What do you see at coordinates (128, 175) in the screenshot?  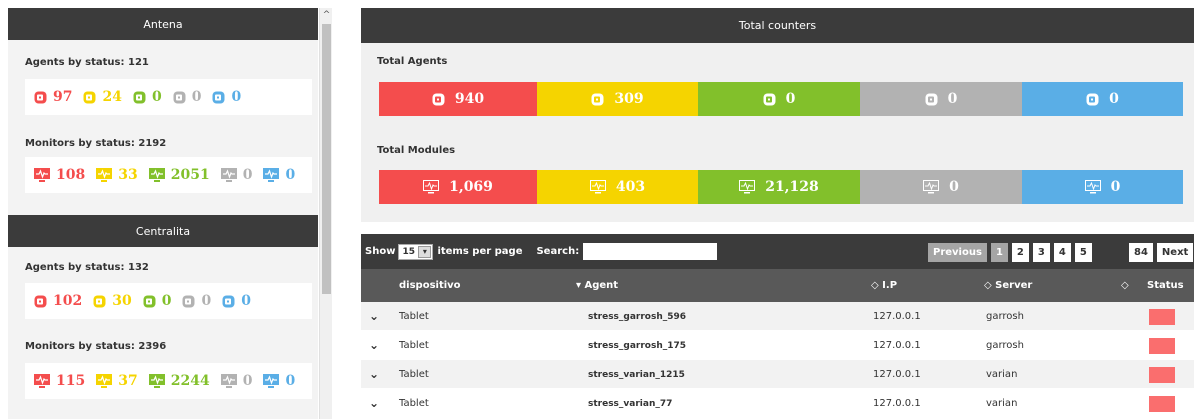 I see `monitors-warning-count: 33` at bounding box center [128, 175].